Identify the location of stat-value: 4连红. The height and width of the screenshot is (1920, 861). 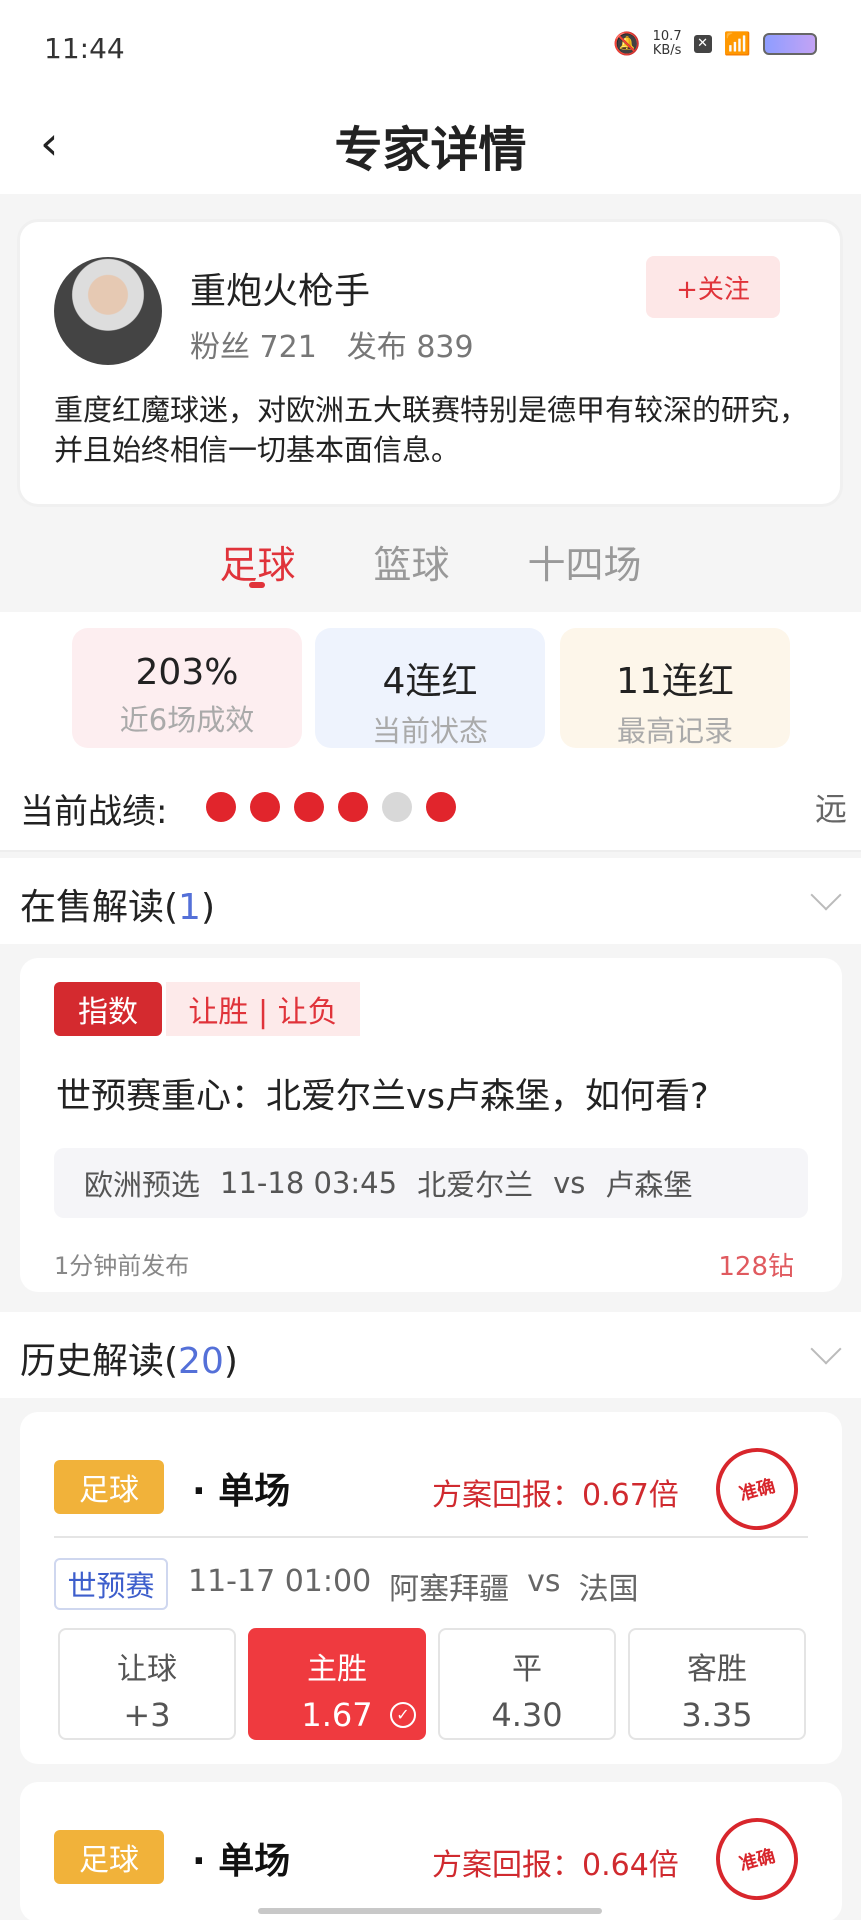
(430, 681).